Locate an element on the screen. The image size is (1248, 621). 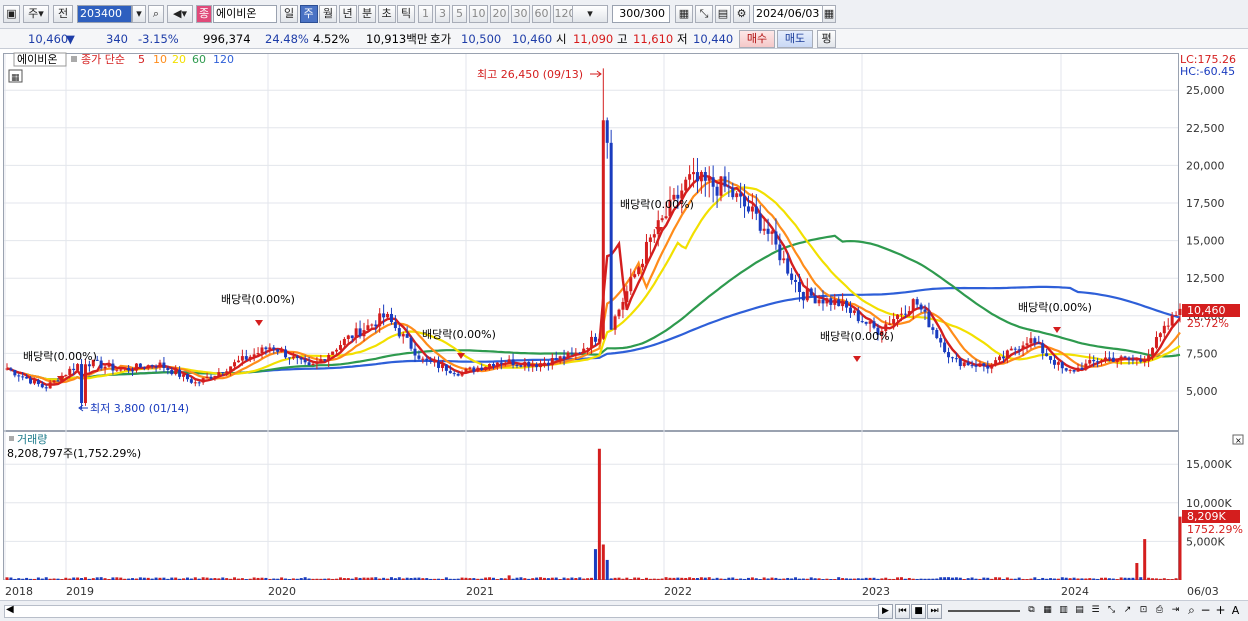
horizontal-scrollbar: ◀ is located at coordinates (442, 611).